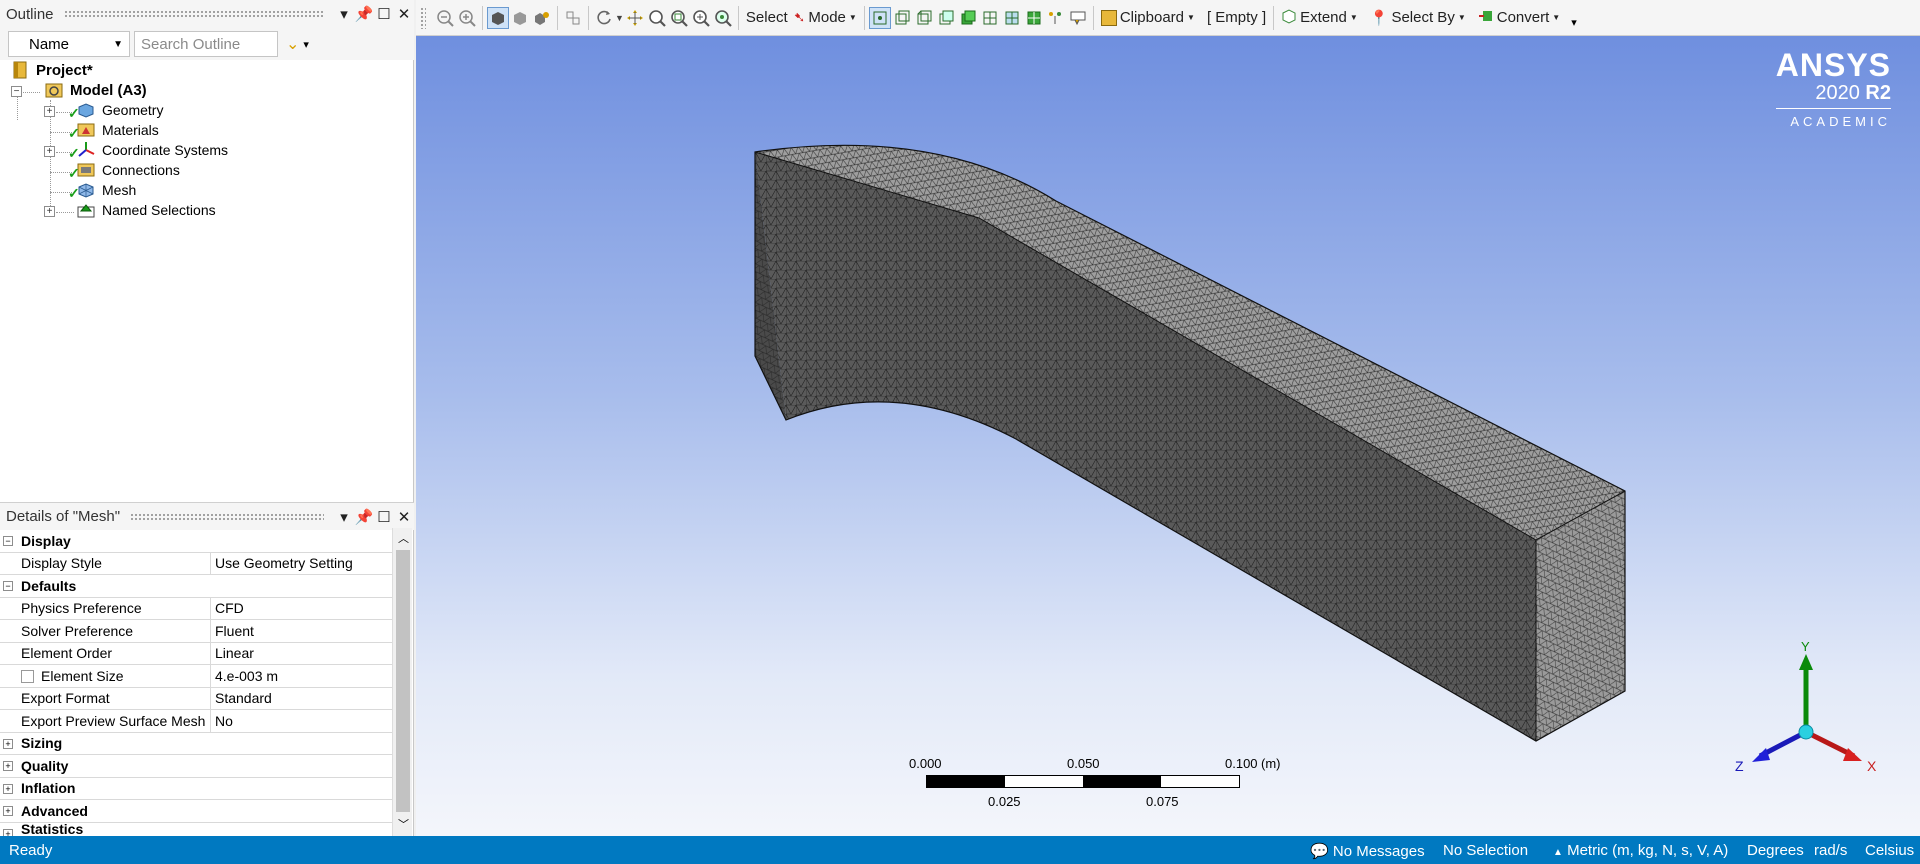 This screenshot has height=864, width=1920. I want to click on zoom-icon, so click(657, 18).